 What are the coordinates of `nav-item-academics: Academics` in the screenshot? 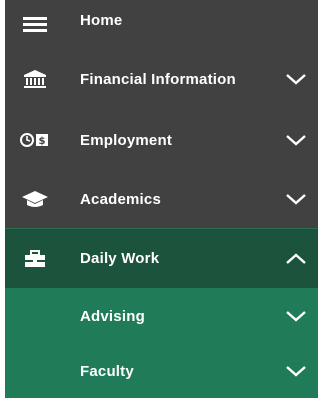 It's located at (161, 199).